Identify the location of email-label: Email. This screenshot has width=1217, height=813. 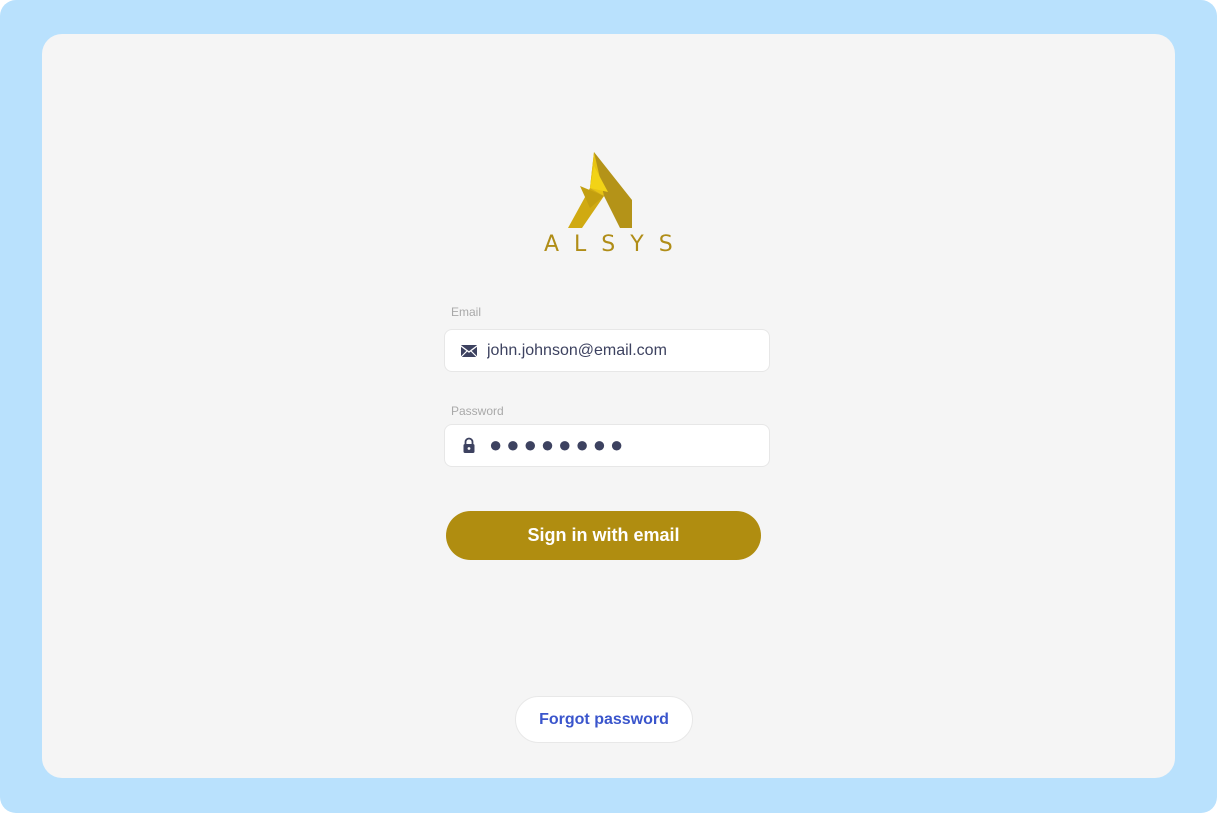
(466, 312).